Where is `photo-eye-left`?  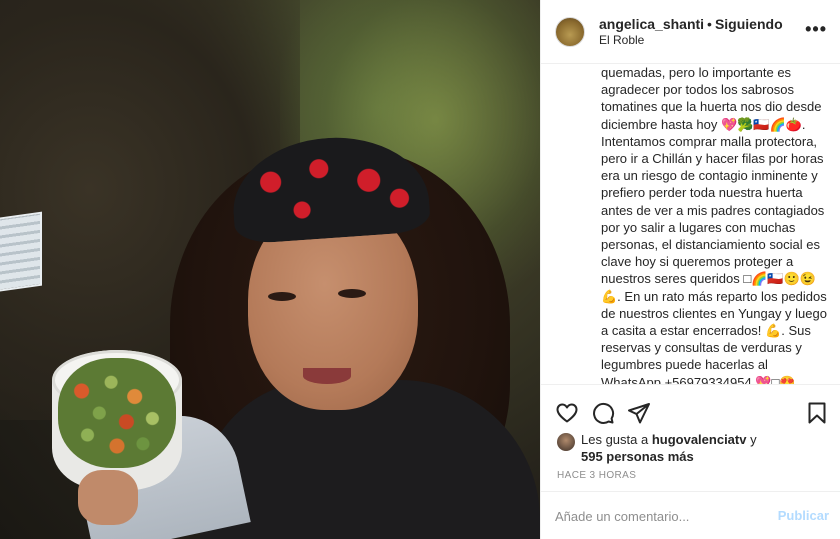
photo-eye-left is located at coordinates (282, 296).